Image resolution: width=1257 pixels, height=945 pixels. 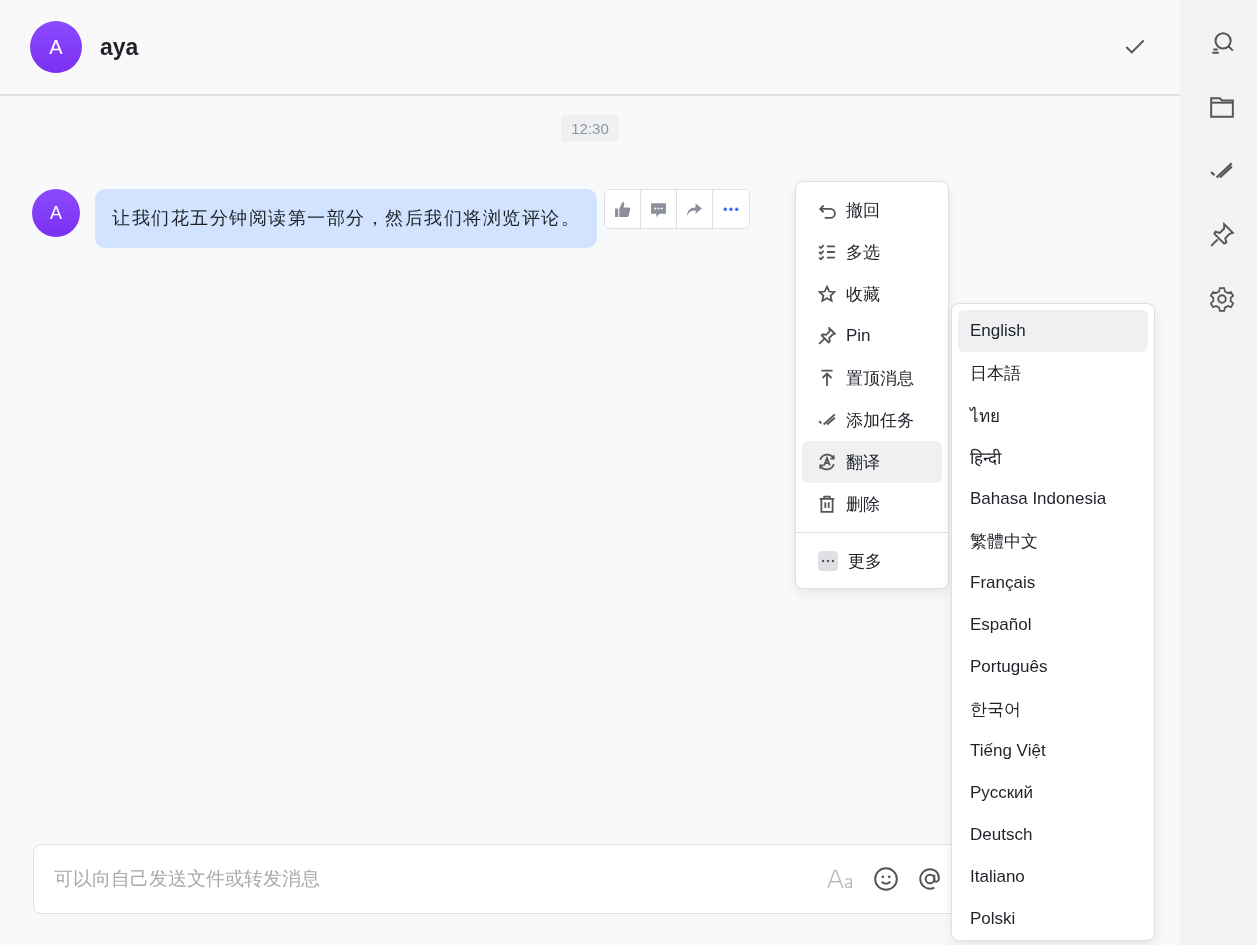 What do you see at coordinates (658, 209) in the screenshot?
I see `speech-bubble-icon` at bounding box center [658, 209].